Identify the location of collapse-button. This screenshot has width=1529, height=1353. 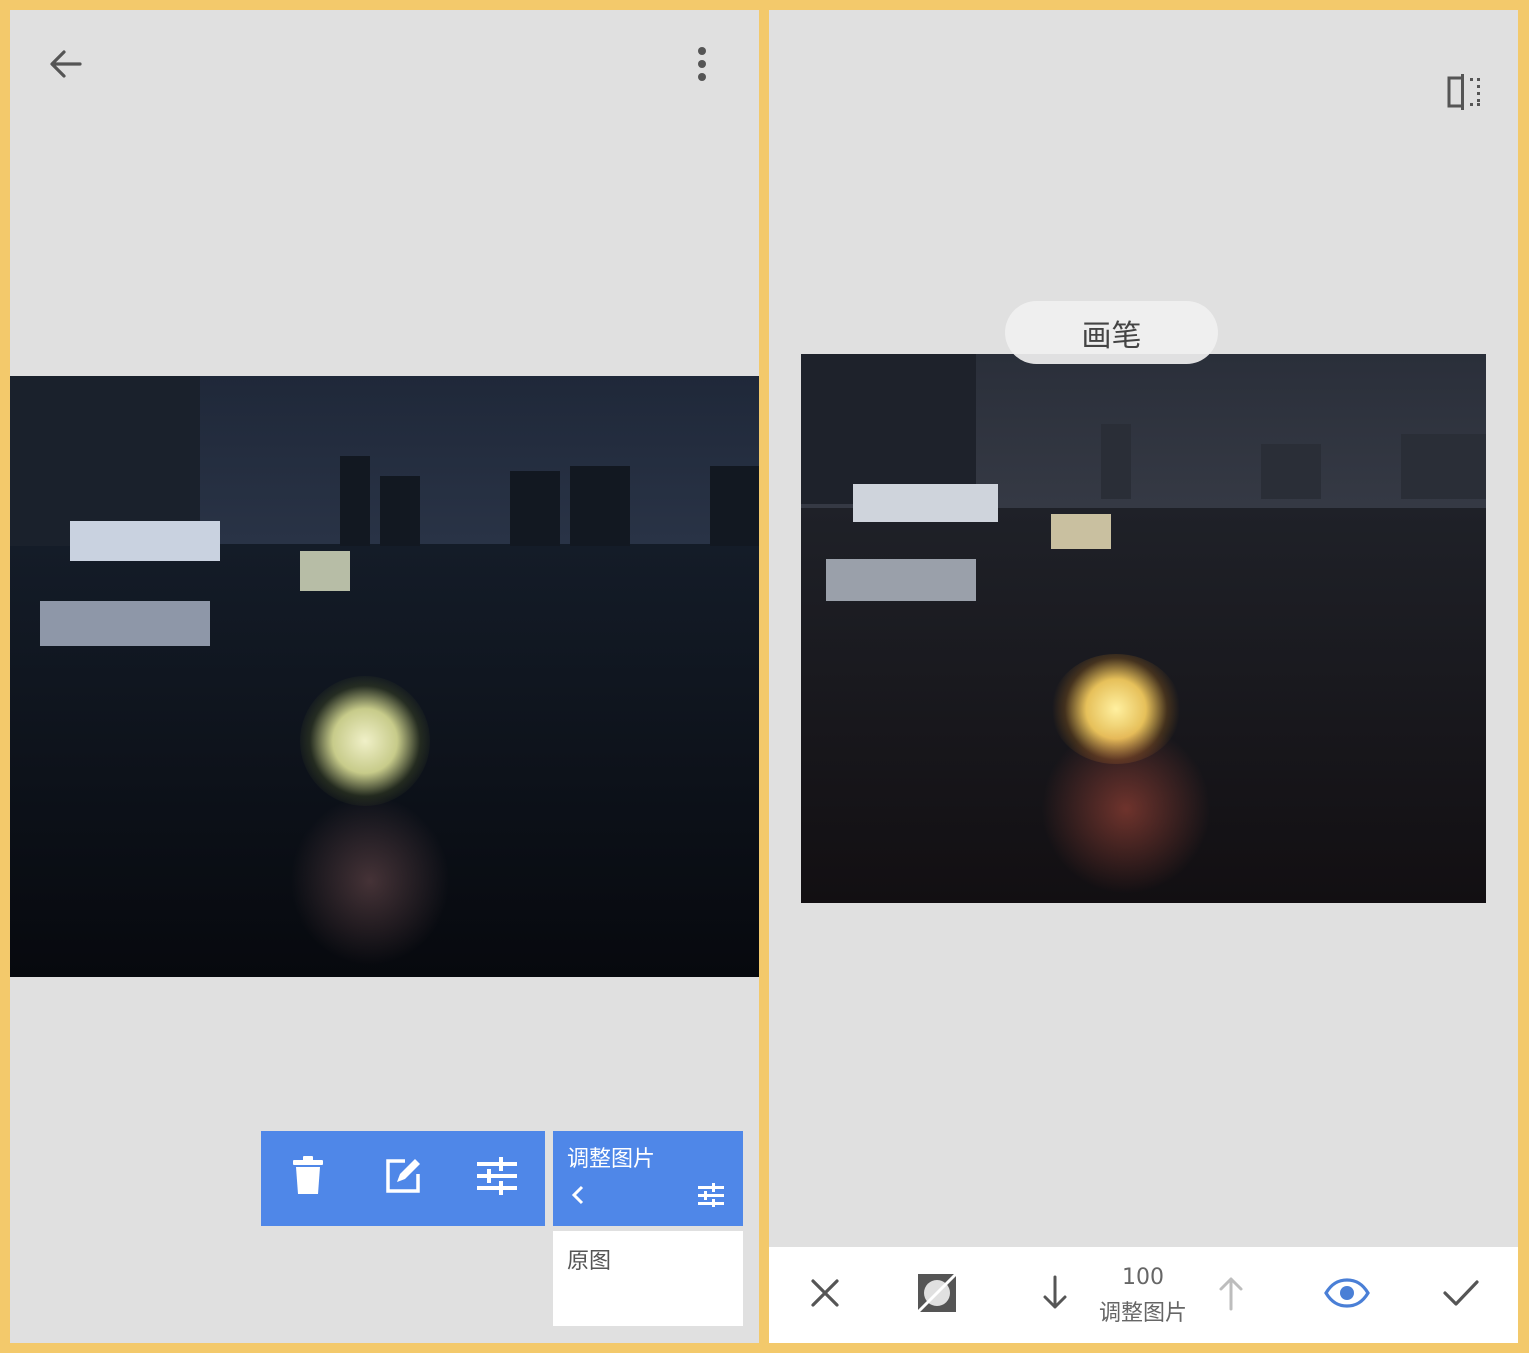
(578, 1197).